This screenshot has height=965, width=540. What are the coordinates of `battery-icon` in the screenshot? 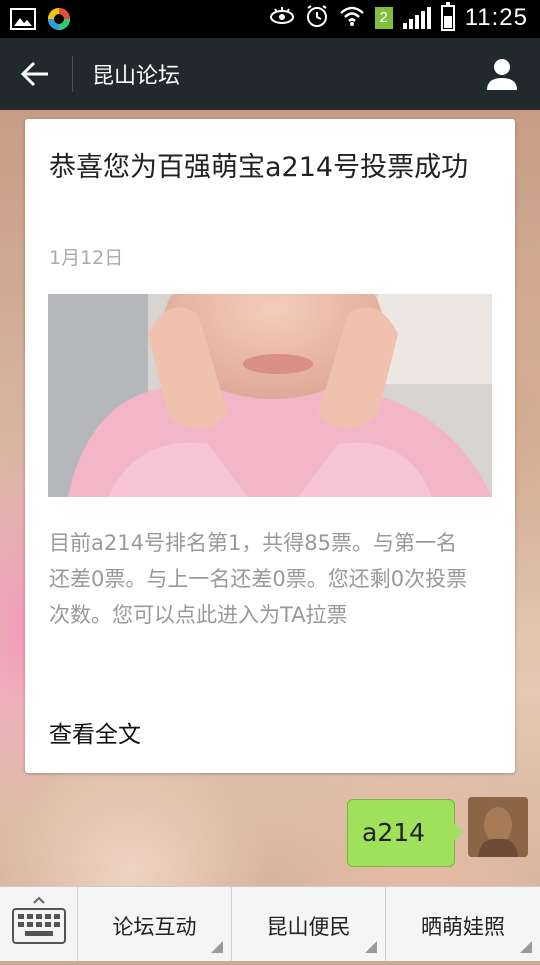 It's located at (447, 16).